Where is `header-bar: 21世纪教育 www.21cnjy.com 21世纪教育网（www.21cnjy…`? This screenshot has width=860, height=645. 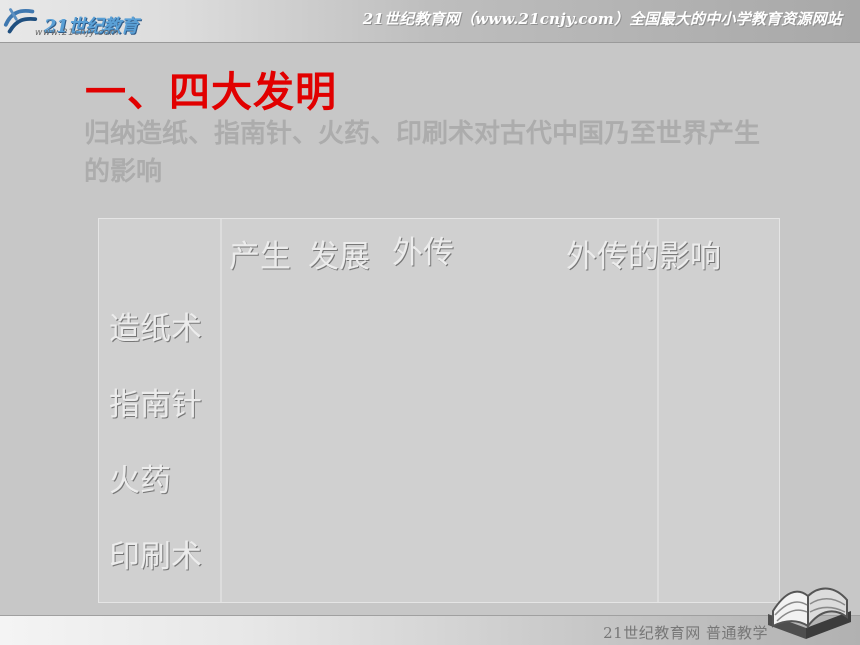
header-bar: 21世纪教育 www.21cnjy.com 21世纪教育网（www.21cnjy… is located at coordinates (430, 21).